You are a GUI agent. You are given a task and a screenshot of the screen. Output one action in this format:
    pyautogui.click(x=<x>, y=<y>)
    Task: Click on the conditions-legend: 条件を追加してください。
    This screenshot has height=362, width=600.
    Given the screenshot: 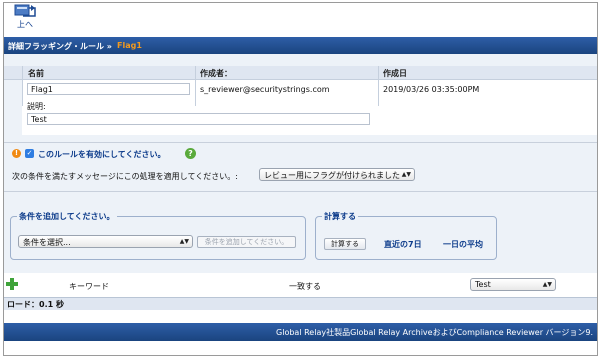 What is the action you would take?
    pyautogui.click(x=67, y=216)
    